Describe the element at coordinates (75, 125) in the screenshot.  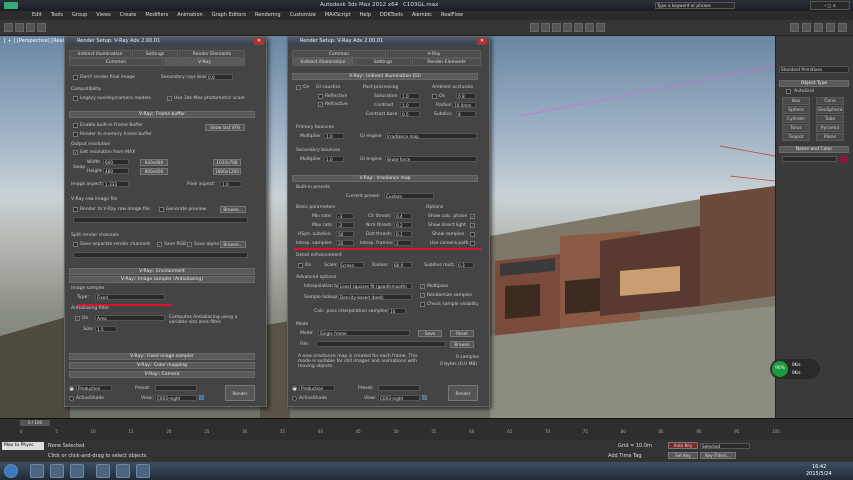
I see `enable-vfb-checkbox` at that location.